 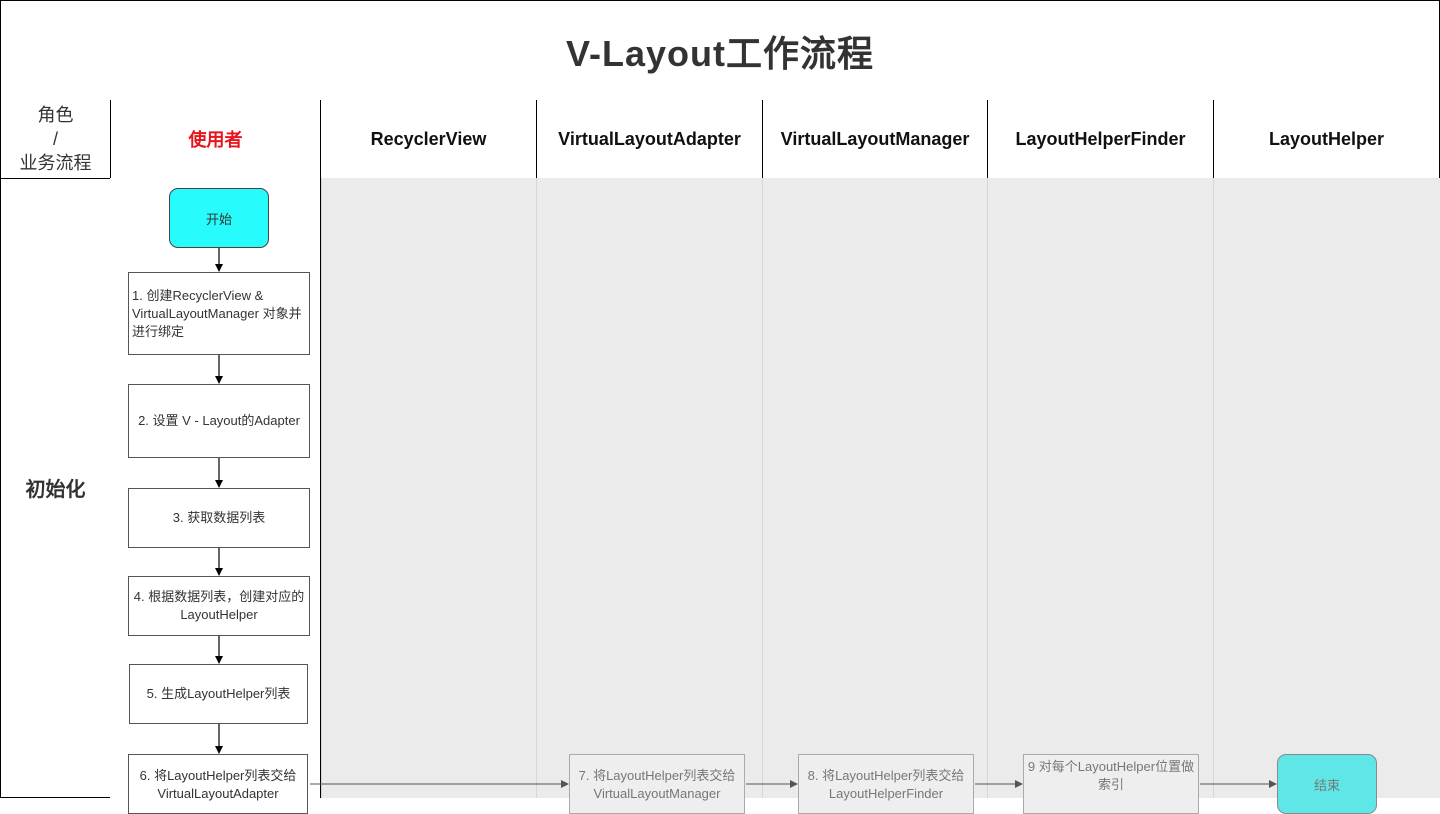 I want to click on corner-header: 角色 / 业务流程, so click(x=55, y=139).